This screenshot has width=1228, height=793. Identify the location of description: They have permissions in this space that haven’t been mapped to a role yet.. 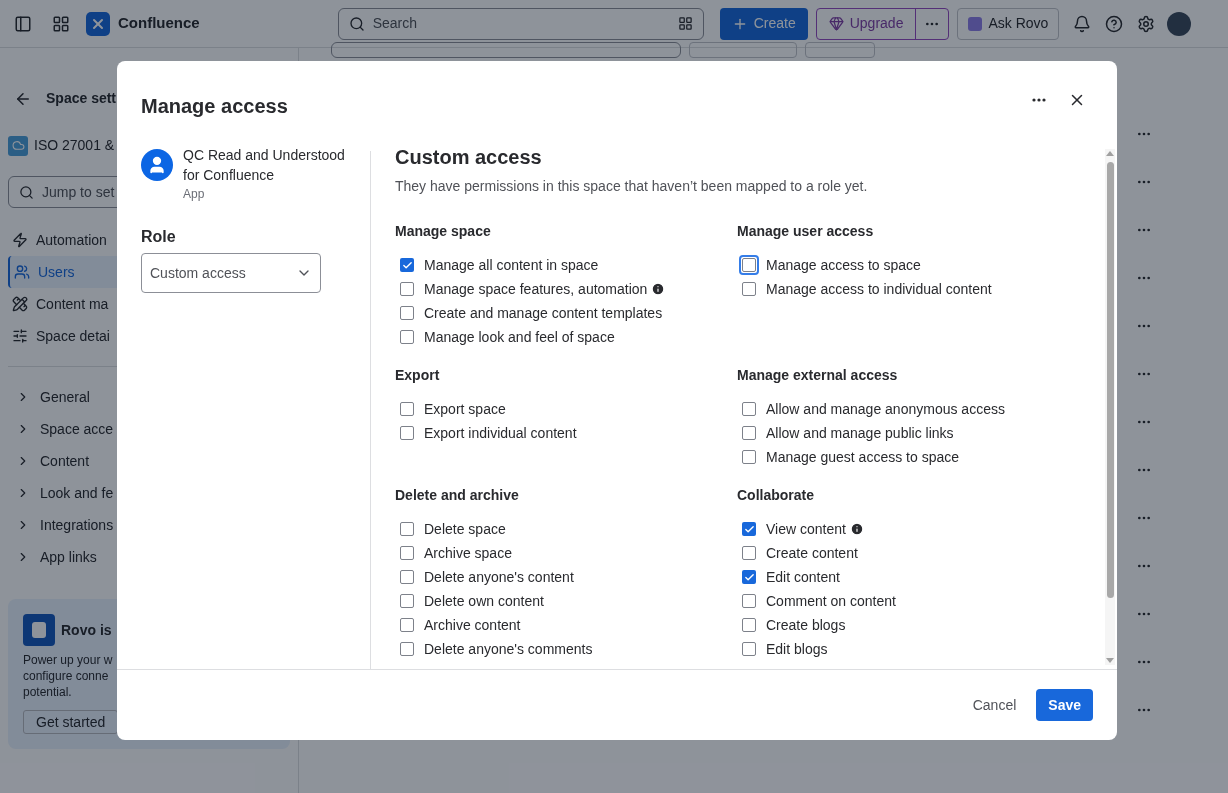
(632, 186).